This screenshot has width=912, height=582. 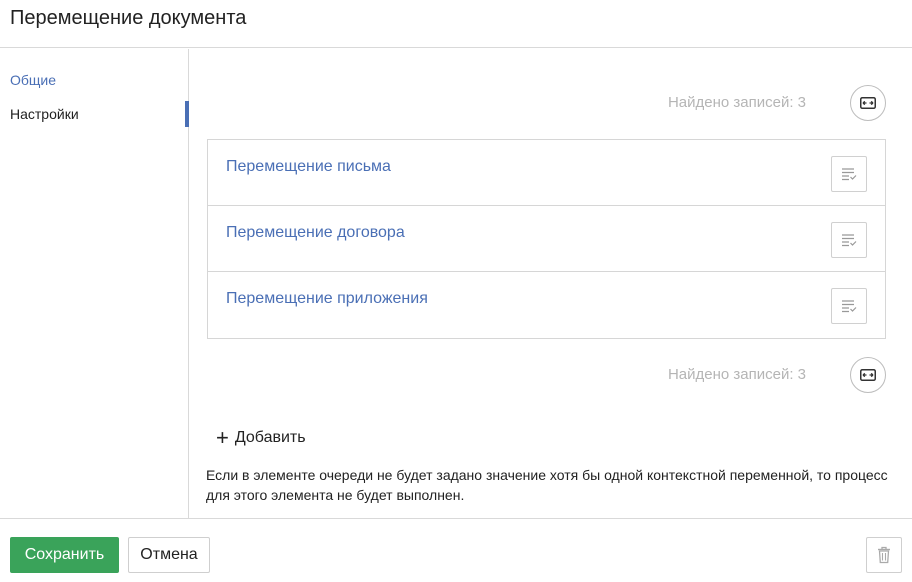 What do you see at coordinates (308, 167) in the screenshot?
I see `item-link: Перемещение письма` at bounding box center [308, 167].